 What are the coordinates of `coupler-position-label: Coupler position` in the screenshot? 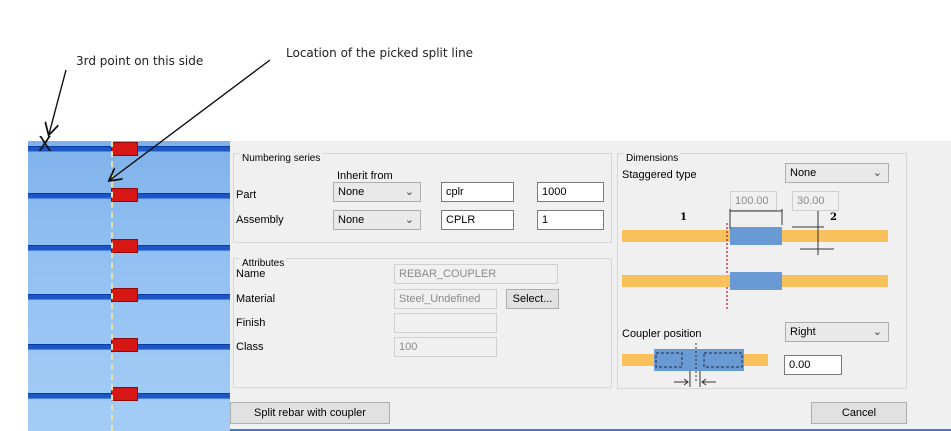 It's located at (662, 334).